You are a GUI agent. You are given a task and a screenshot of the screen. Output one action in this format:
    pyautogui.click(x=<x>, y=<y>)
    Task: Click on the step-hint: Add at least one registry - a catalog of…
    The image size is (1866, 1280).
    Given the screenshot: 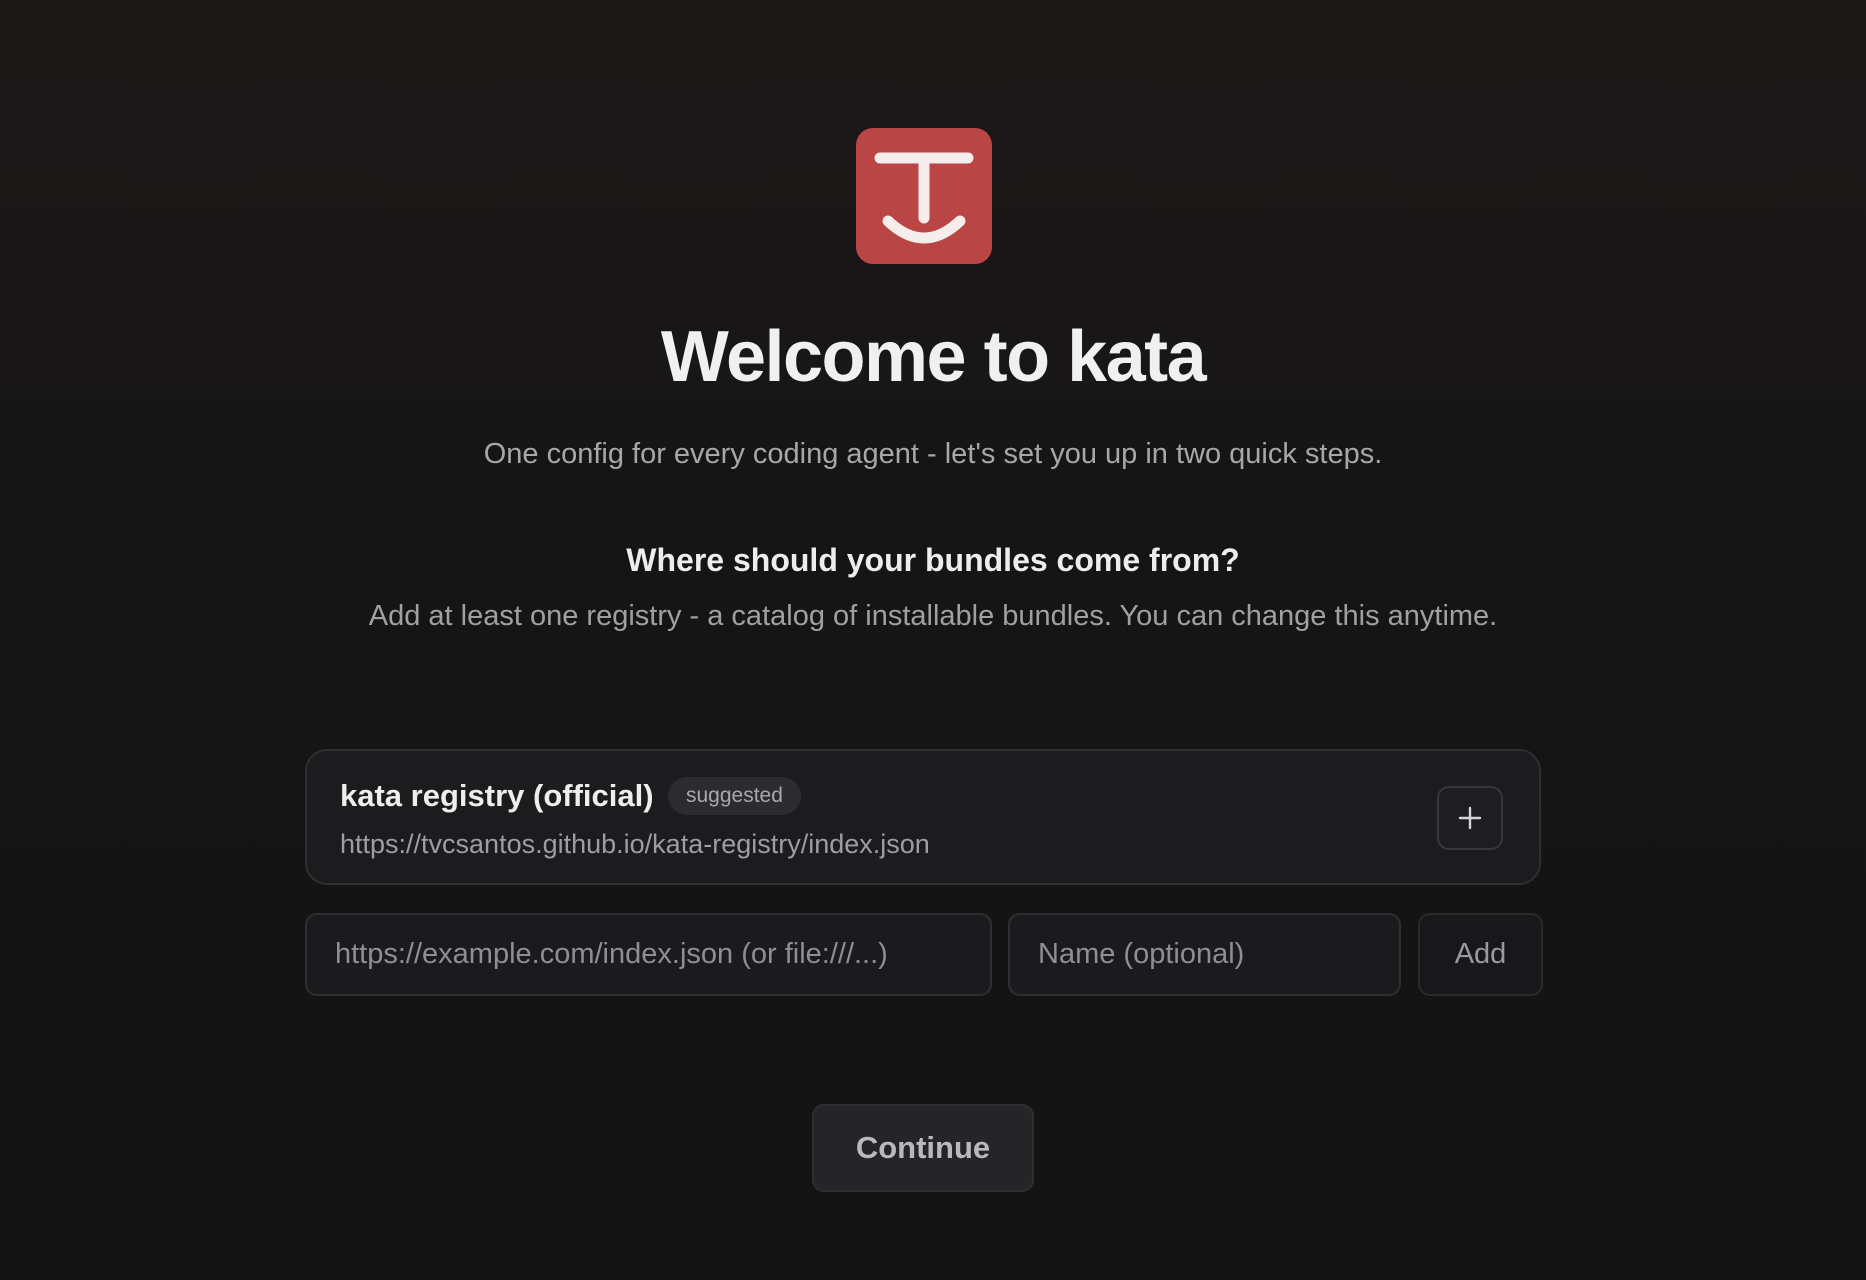 What is the action you would take?
    pyautogui.click(x=933, y=616)
    